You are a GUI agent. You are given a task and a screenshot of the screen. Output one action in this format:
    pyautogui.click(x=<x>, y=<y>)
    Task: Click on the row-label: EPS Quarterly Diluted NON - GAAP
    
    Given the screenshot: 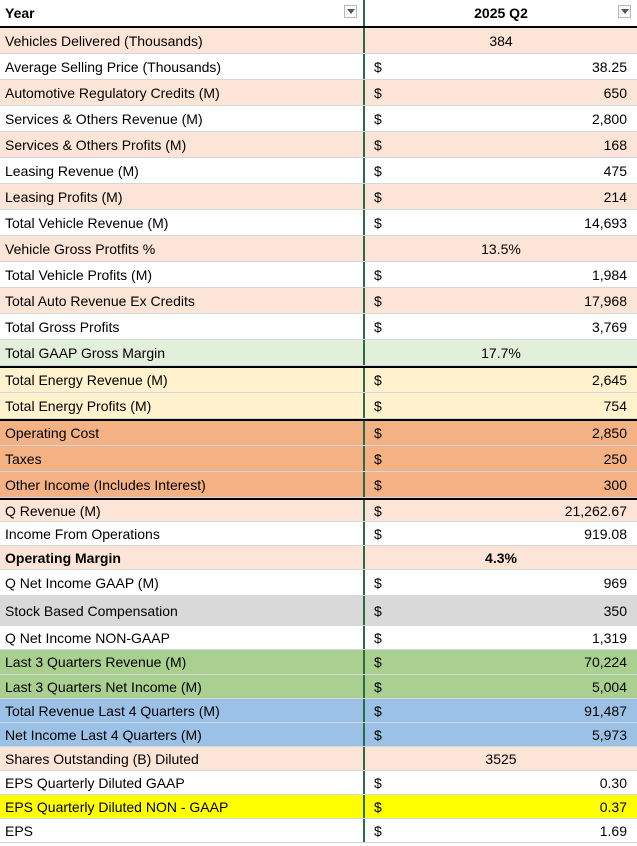 What is the action you would take?
    pyautogui.click(x=117, y=806)
    